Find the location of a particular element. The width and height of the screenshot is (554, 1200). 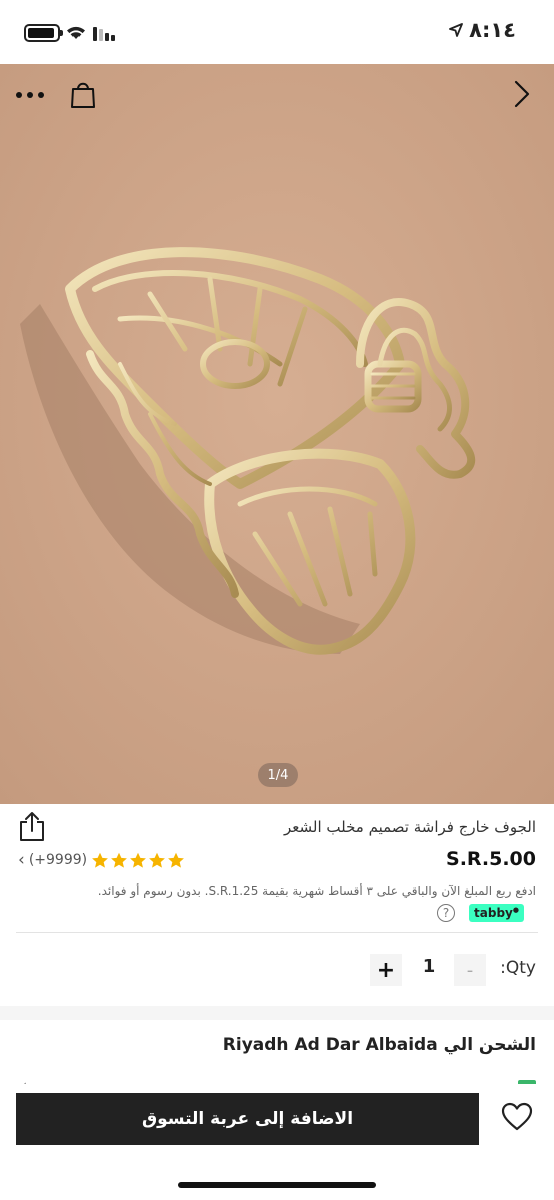

cart-button is located at coordinates (83, 94).